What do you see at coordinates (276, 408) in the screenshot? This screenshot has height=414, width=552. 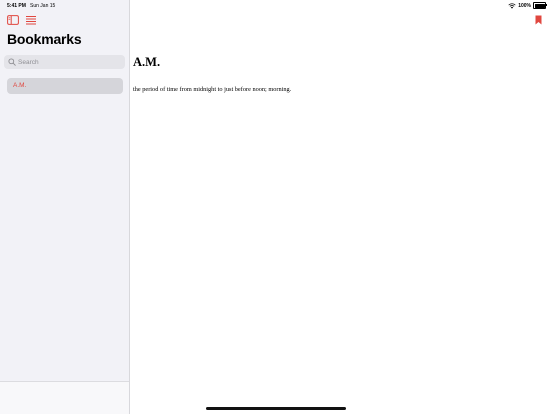 I see `home-indicator` at bounding box center [276, 408].